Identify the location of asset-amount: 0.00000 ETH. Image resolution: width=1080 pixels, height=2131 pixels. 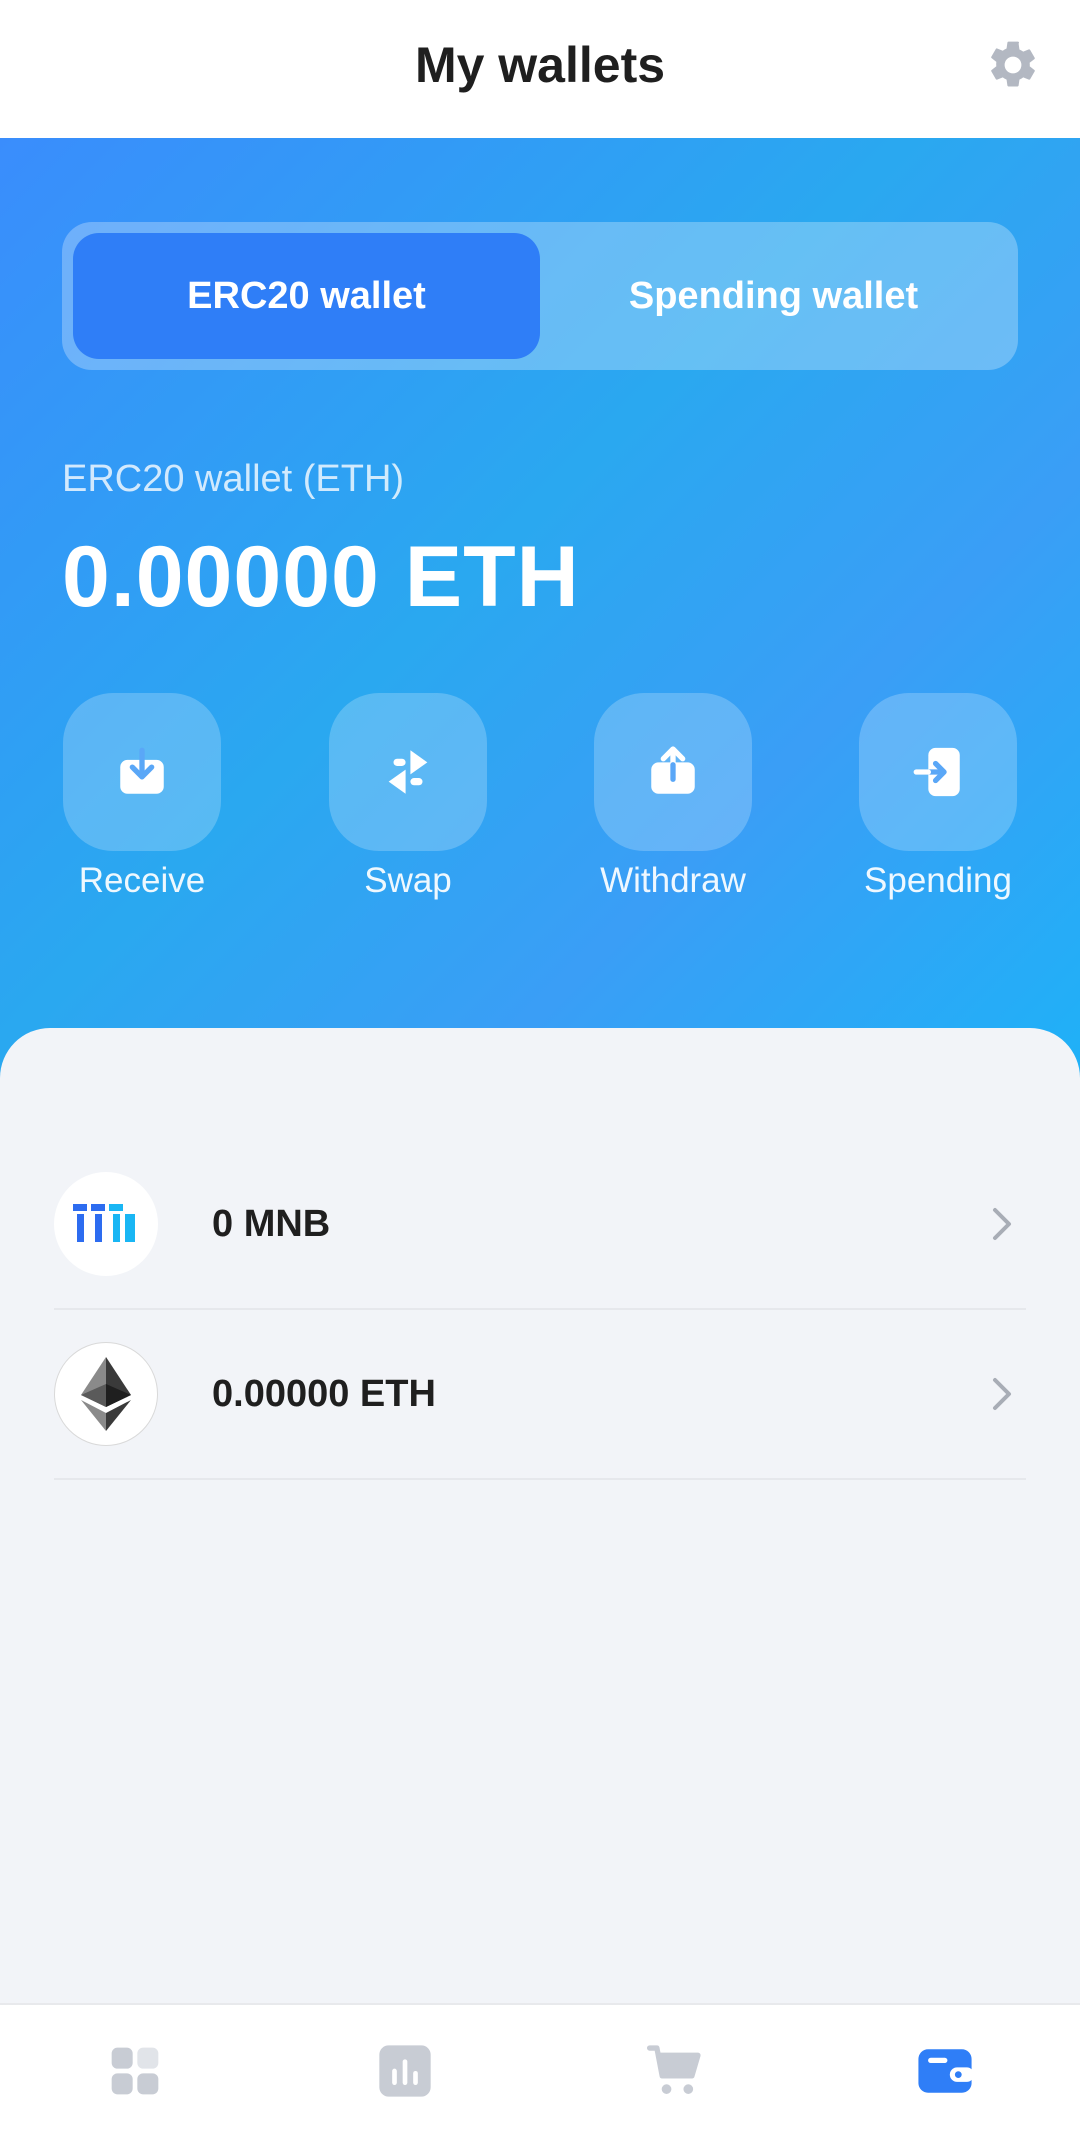
(324, 1393).